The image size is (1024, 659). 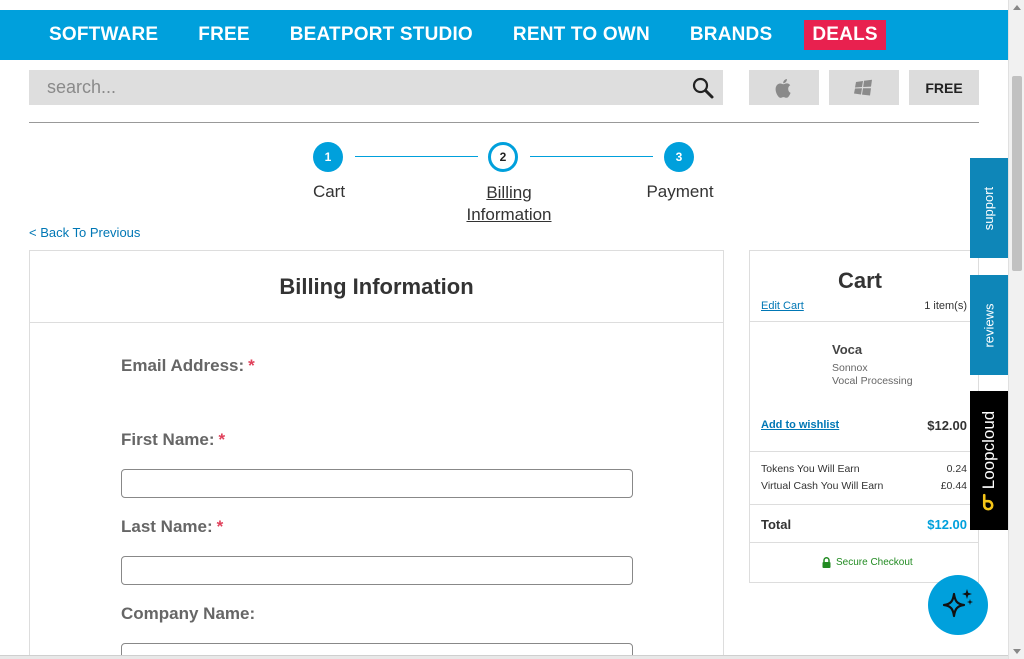 I want to click on tokens-label: Tokens You Will Earn, so click(x=810, y=469).